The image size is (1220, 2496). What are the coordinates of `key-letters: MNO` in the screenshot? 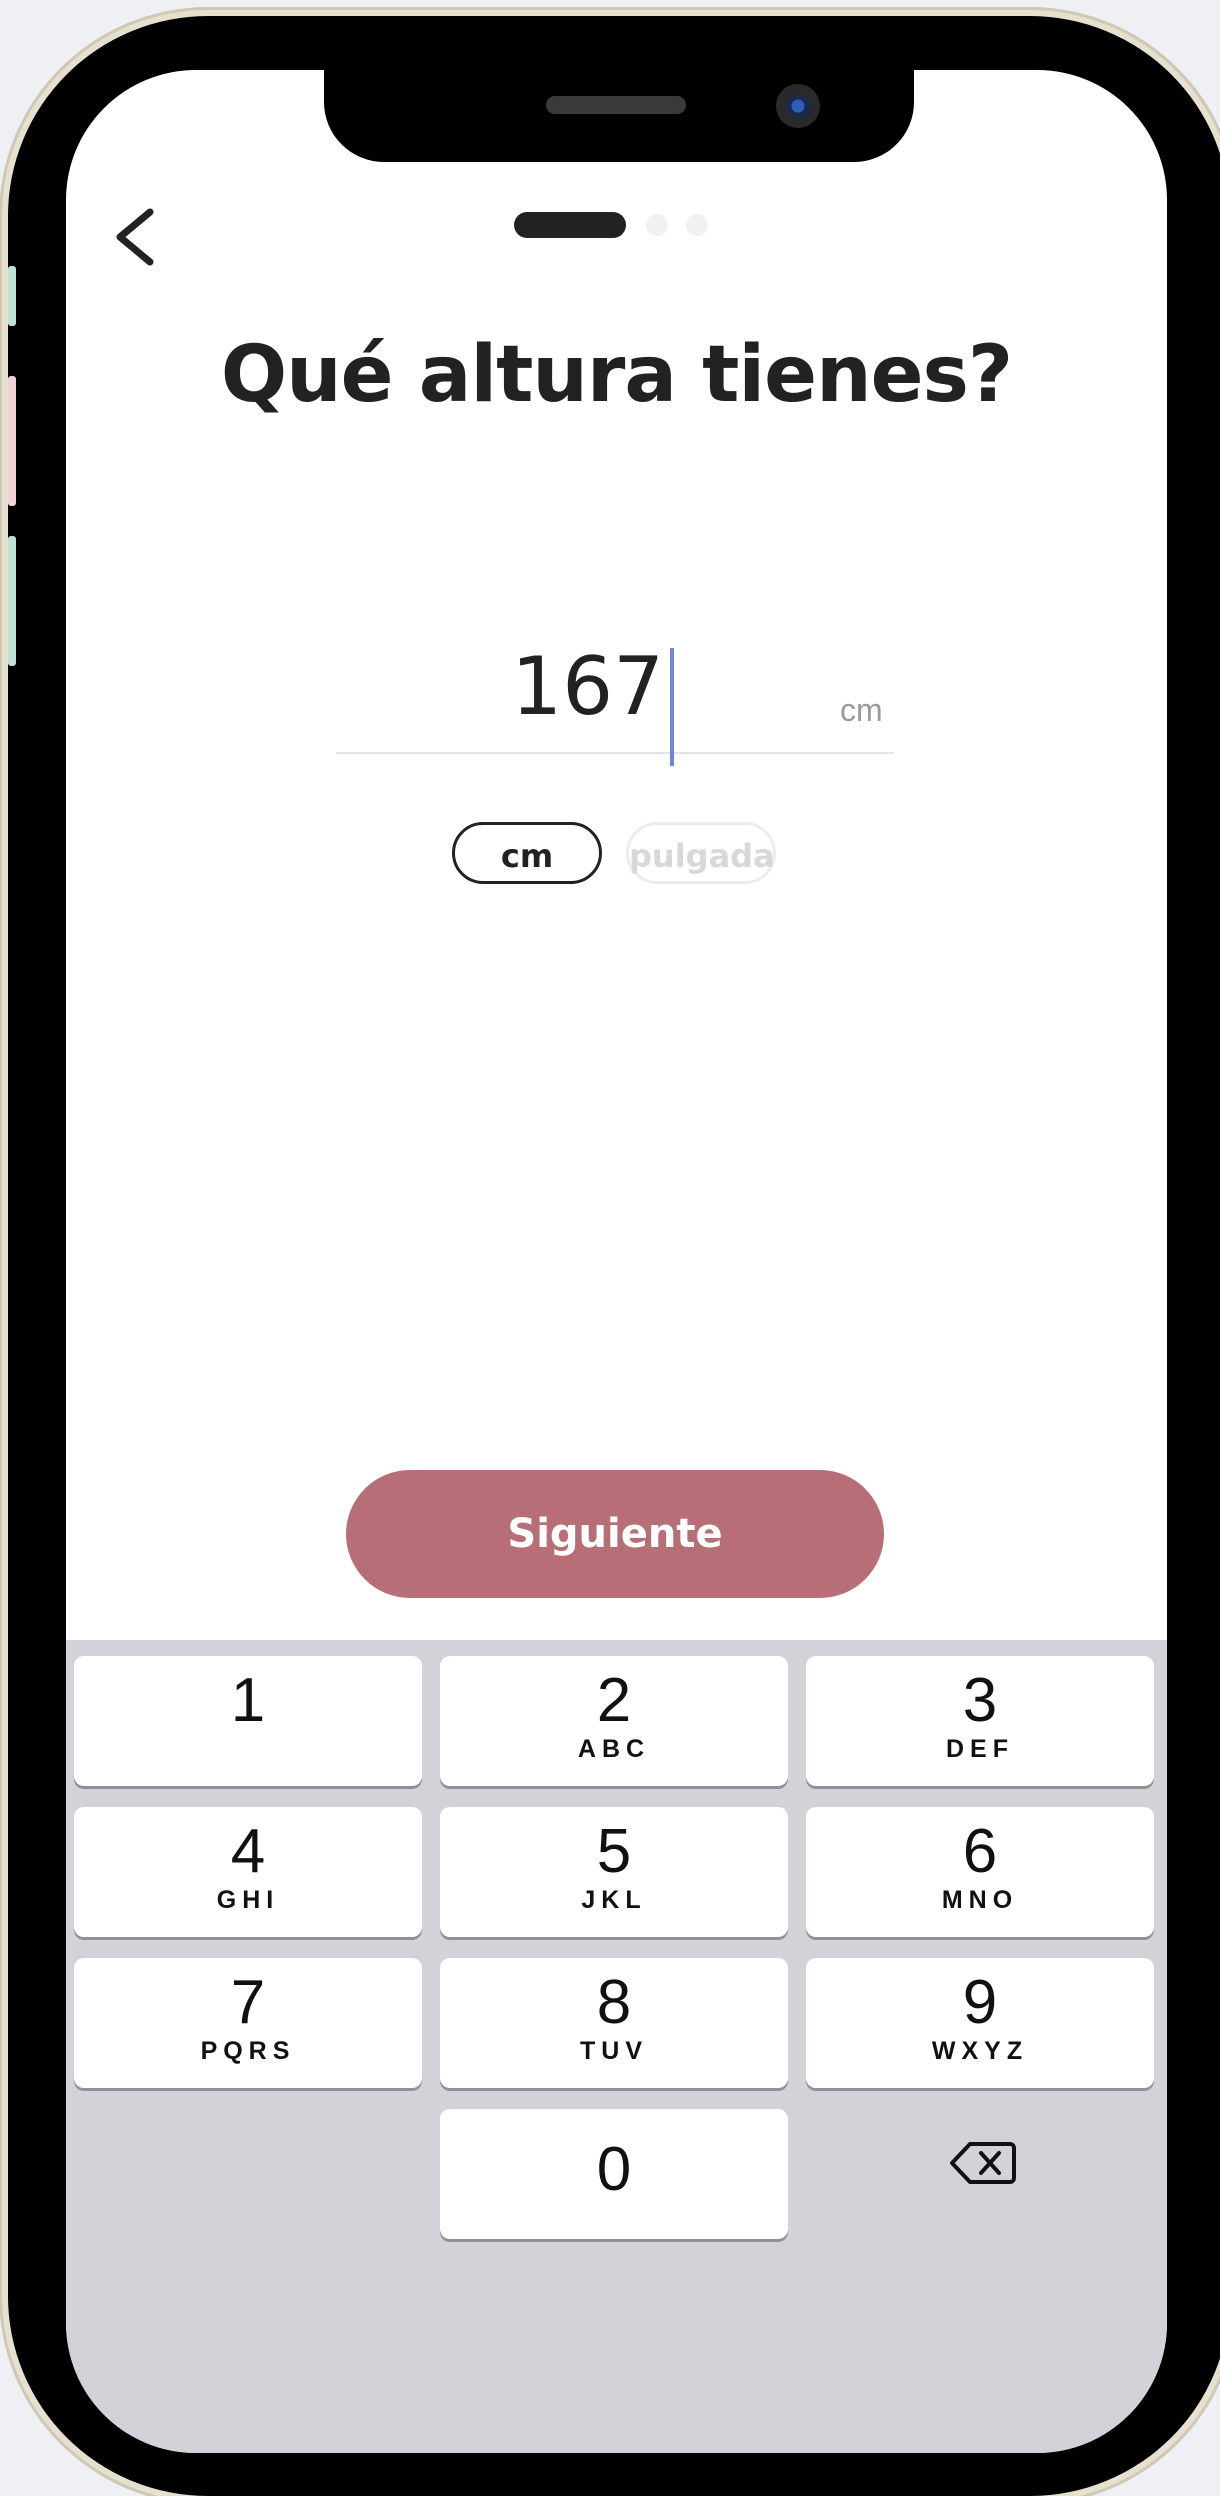 It's located at (980, 1900).